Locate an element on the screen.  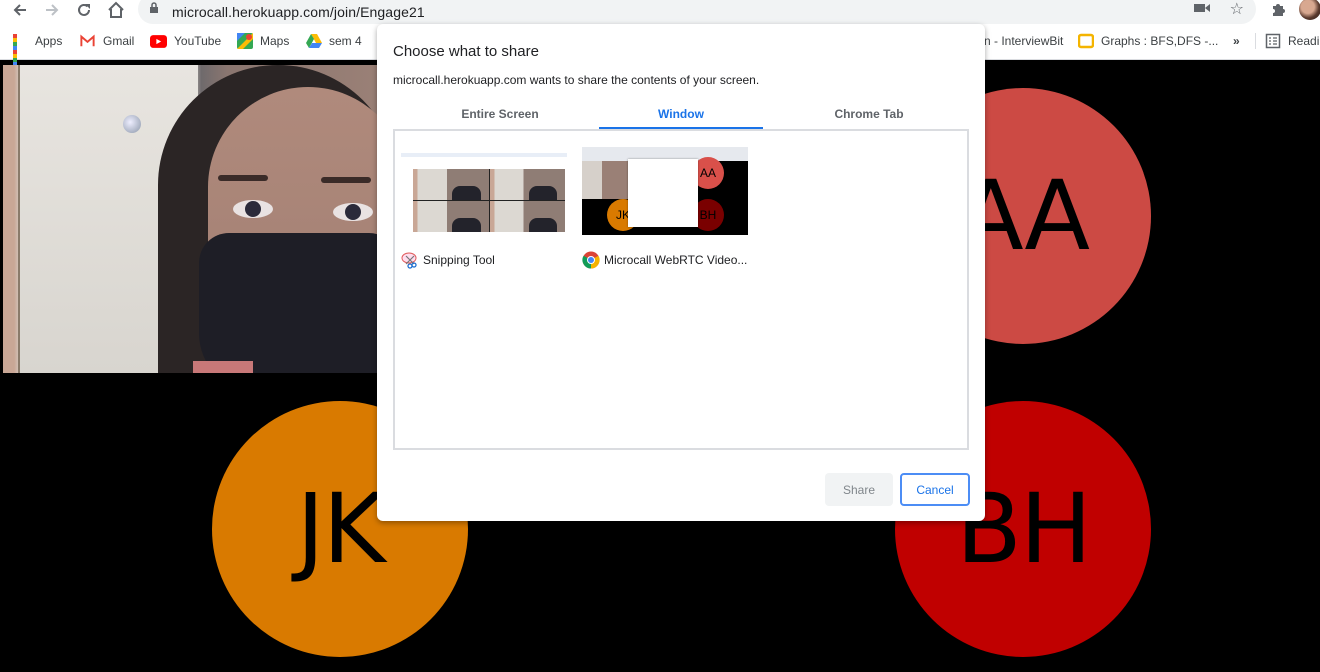
bookmark-gmail: Gmail is located at coordinates (106, 41).